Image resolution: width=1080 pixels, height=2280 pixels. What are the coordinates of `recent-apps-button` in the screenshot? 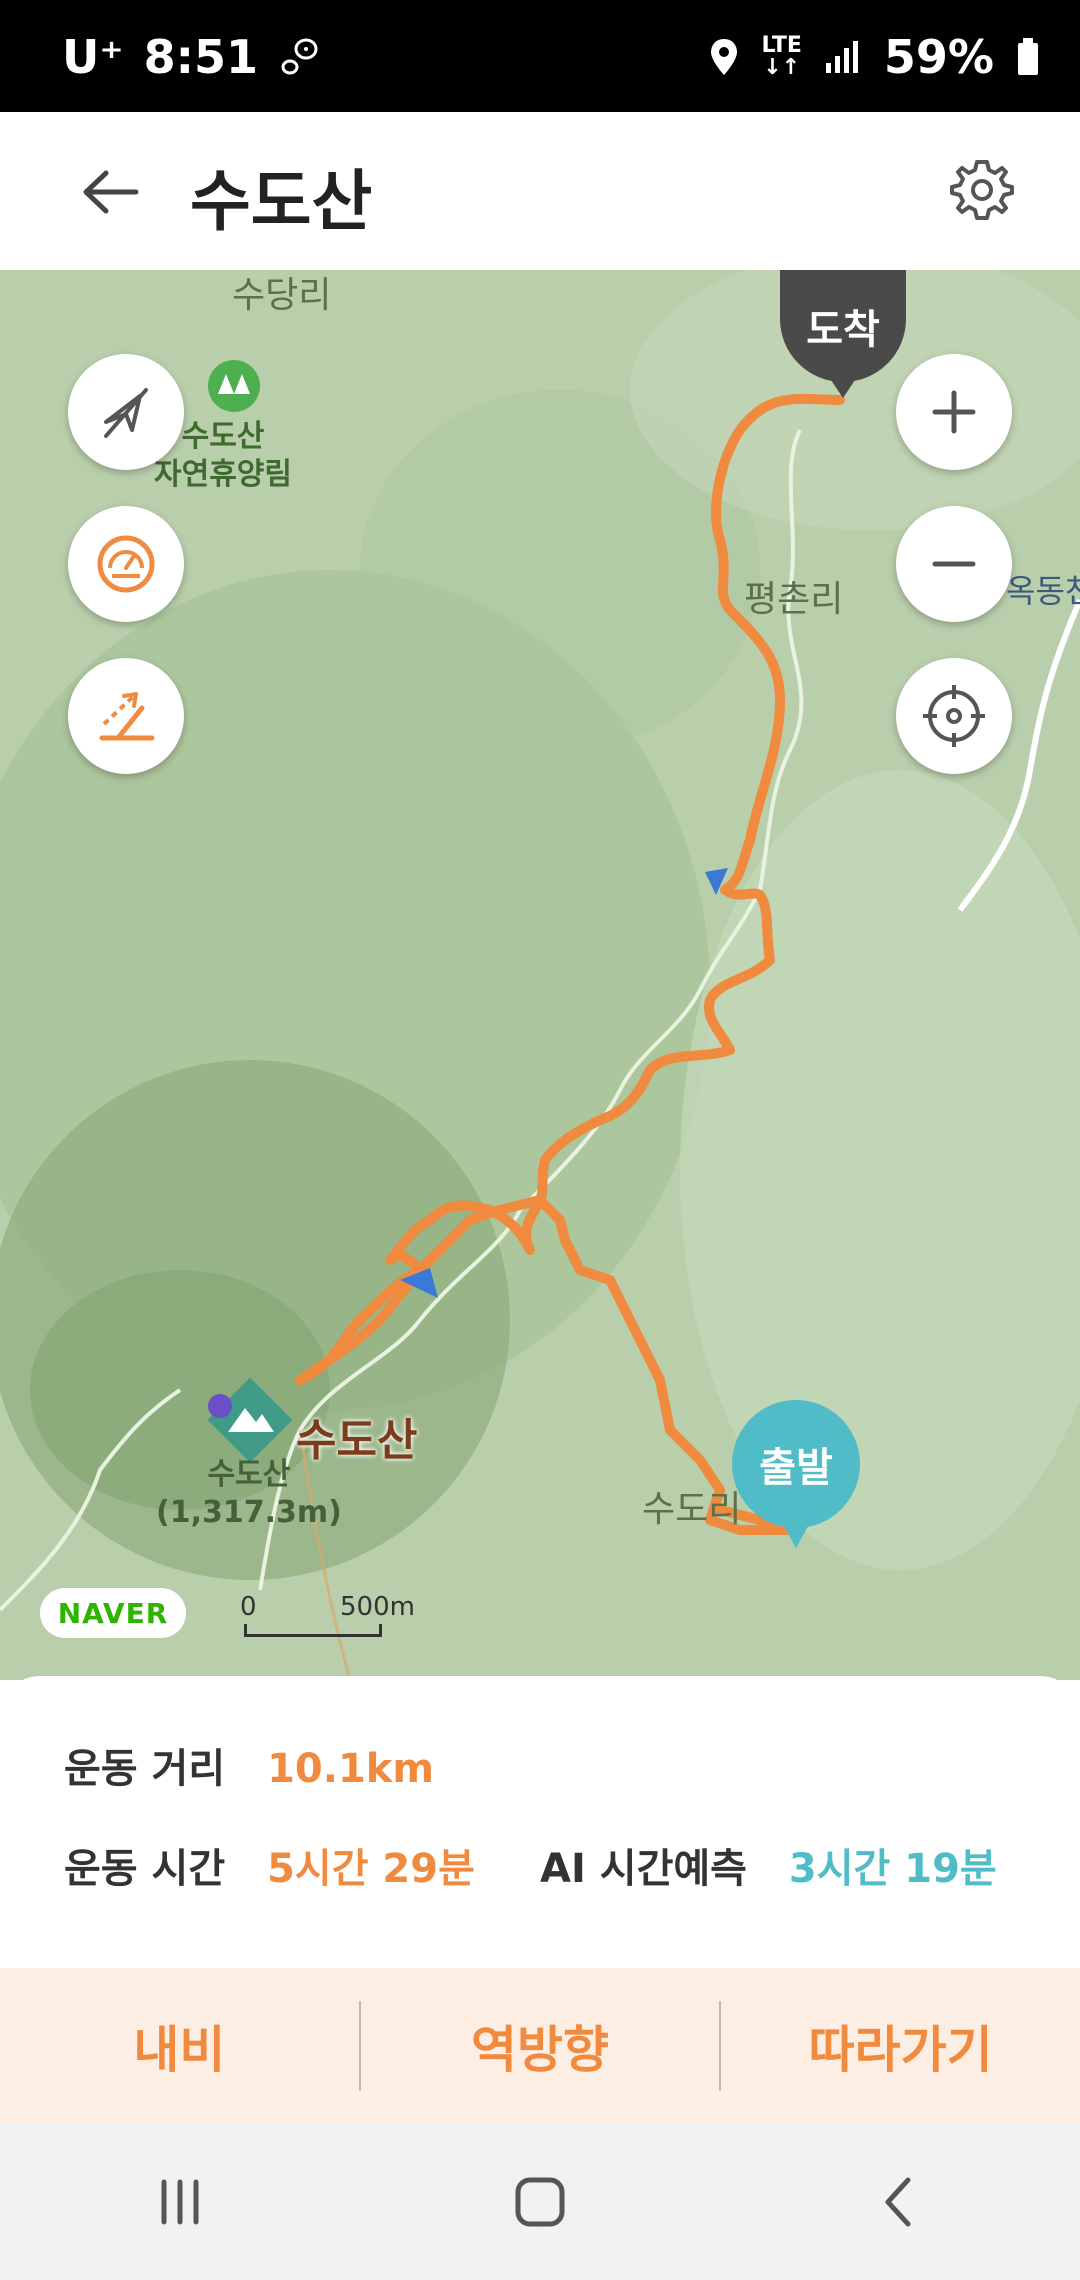 It's located at (180, 2202).